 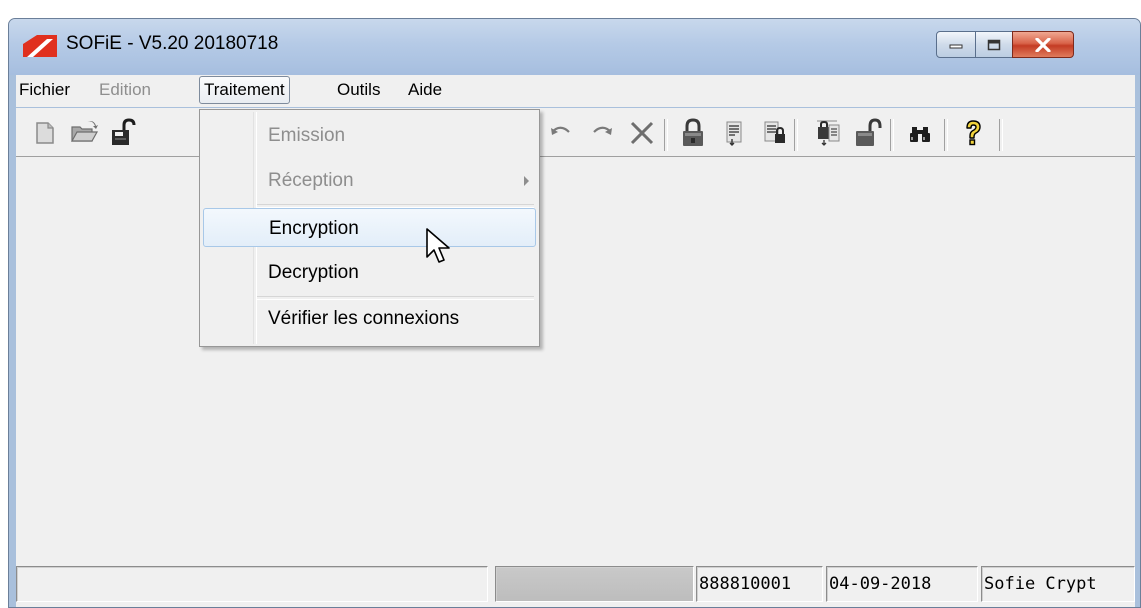 What do you see at coordinates (125, 90) in the screenshot?
I see `menu-edition: Edition` at bounding box center [125, 90].